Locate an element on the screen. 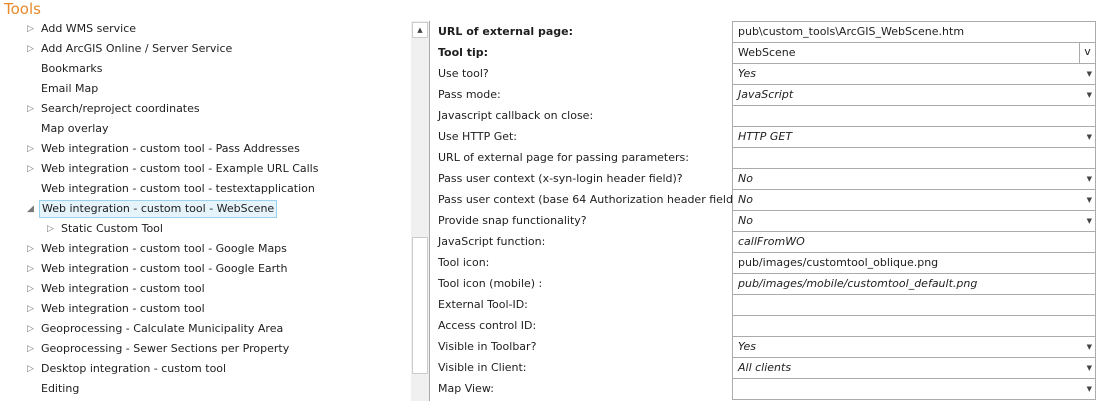 The width and height of the screenshot is (1096, 401). property-row: Tool tip: WebScene v is located at coordinates (763, 53).